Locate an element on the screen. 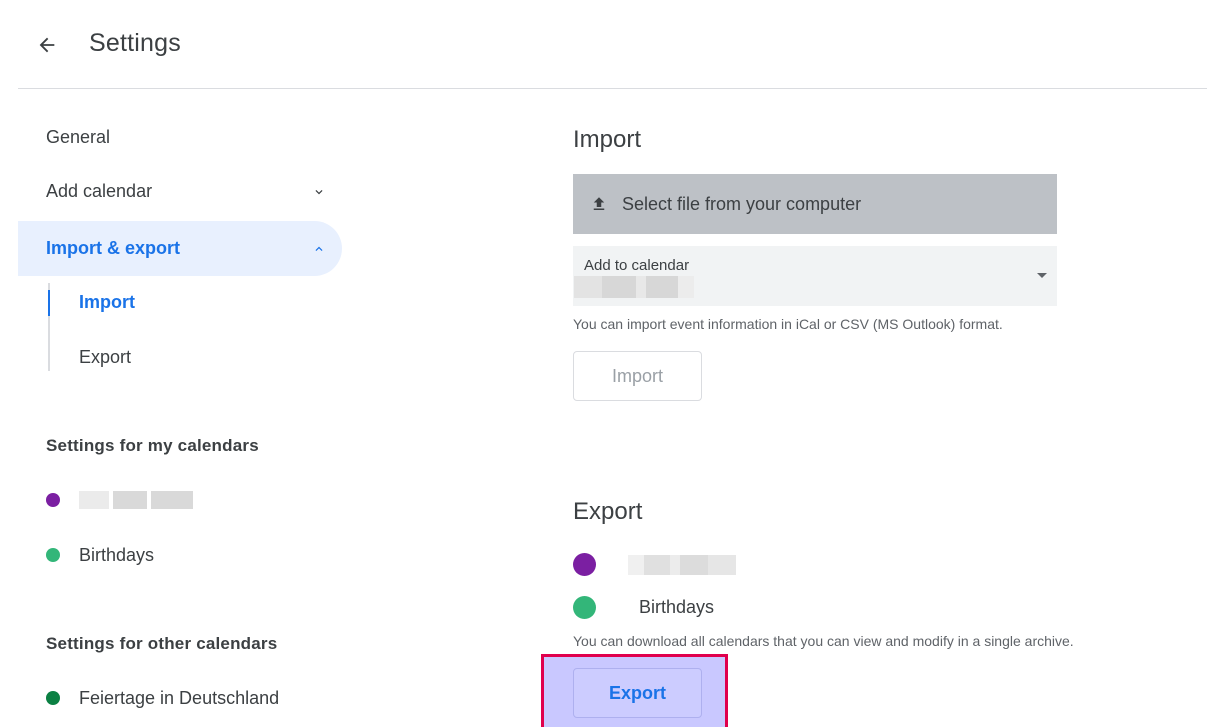  sidebar-subitem-export: Export is located at coordinates (105, 357).